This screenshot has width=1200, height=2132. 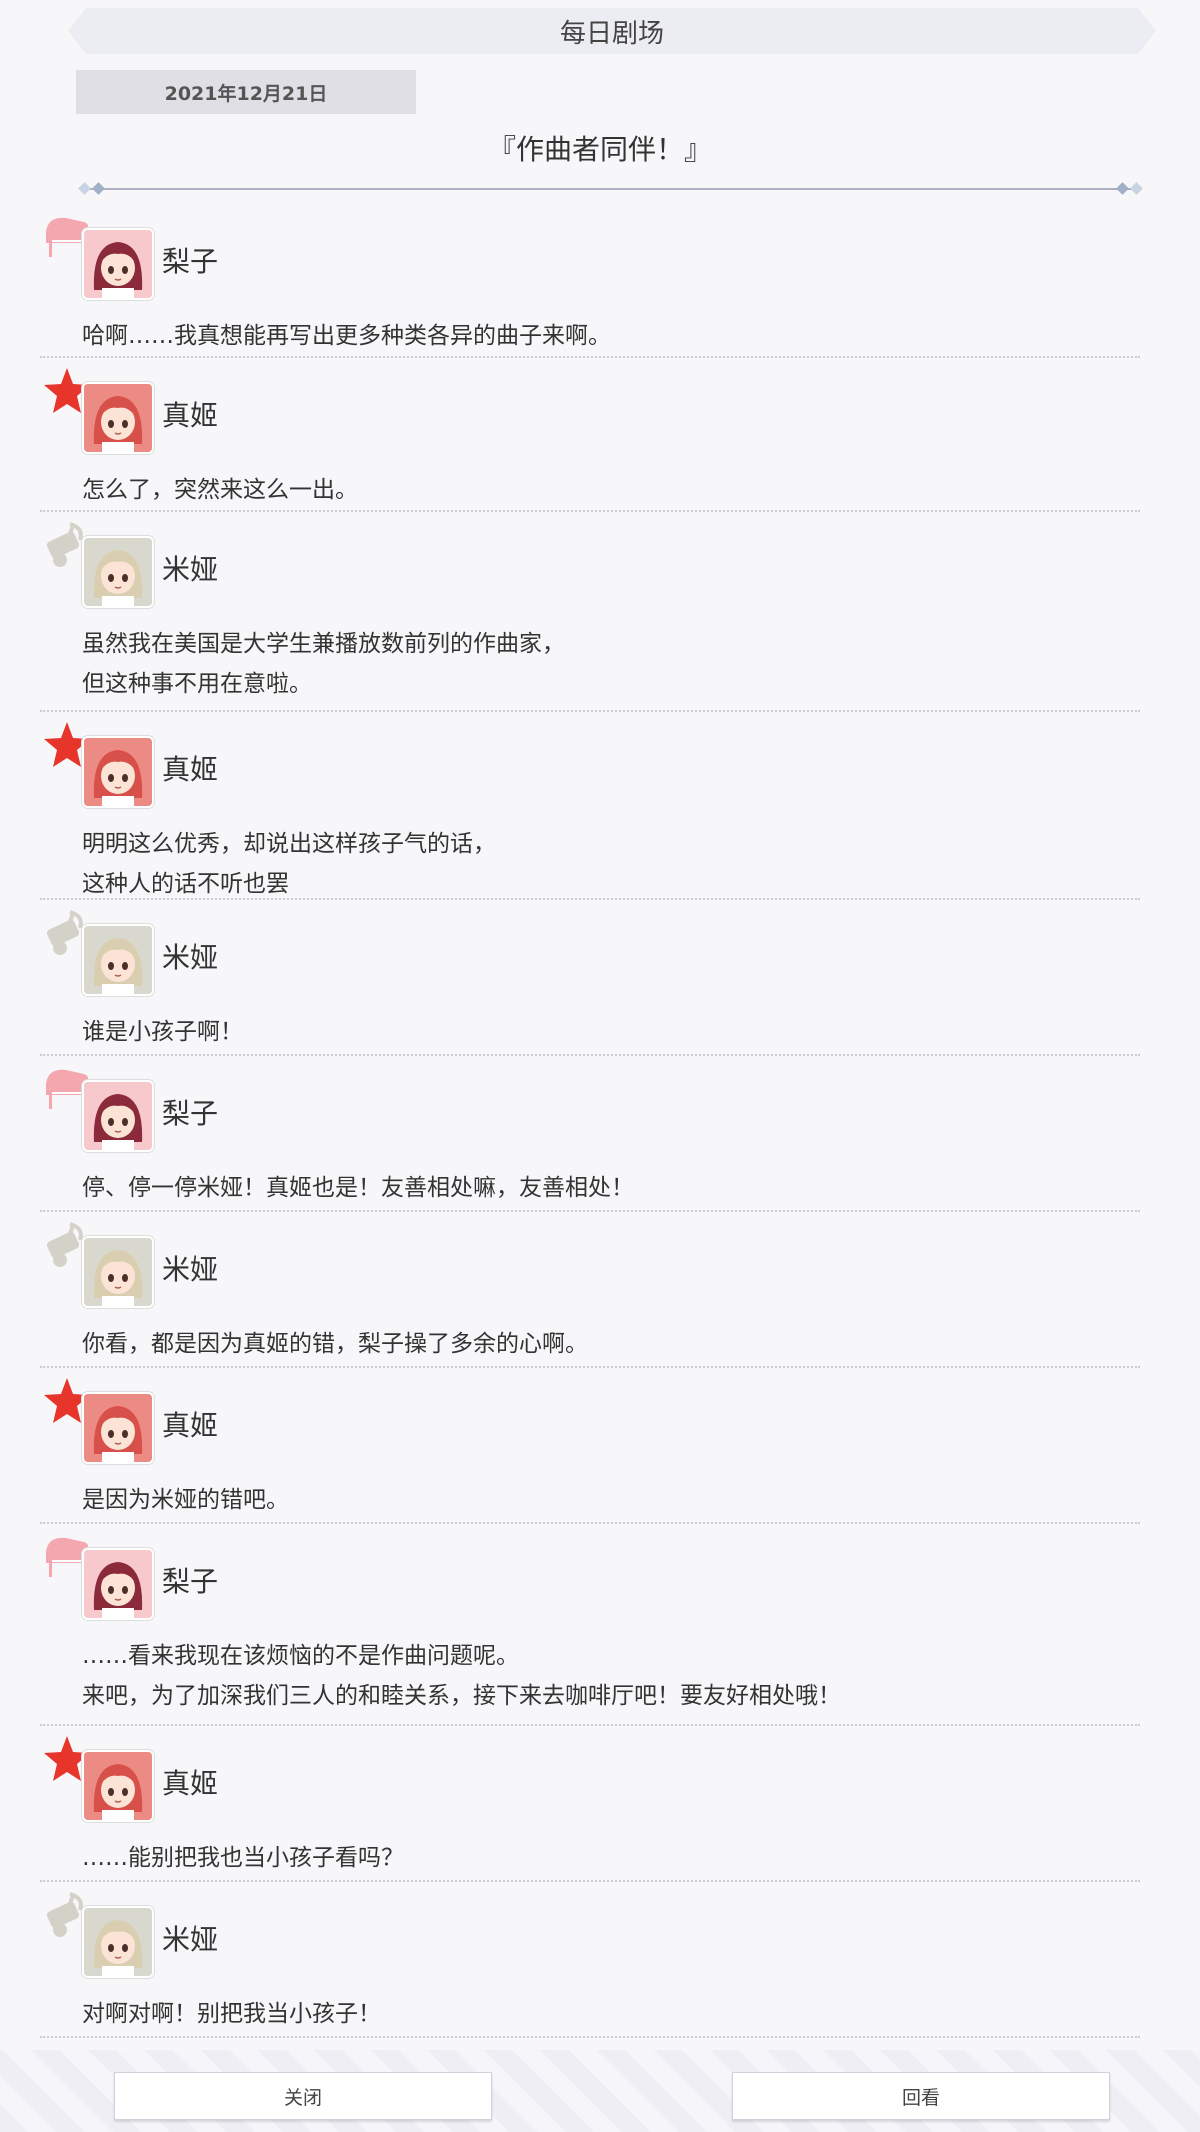 What do you see at coordinates (358, 1188) in the screenshot?
I see `dialogue-line: 停、停一停米娅！真姬也是！友善相处嘛，友善相处！` at bounding box center [358, 1188].